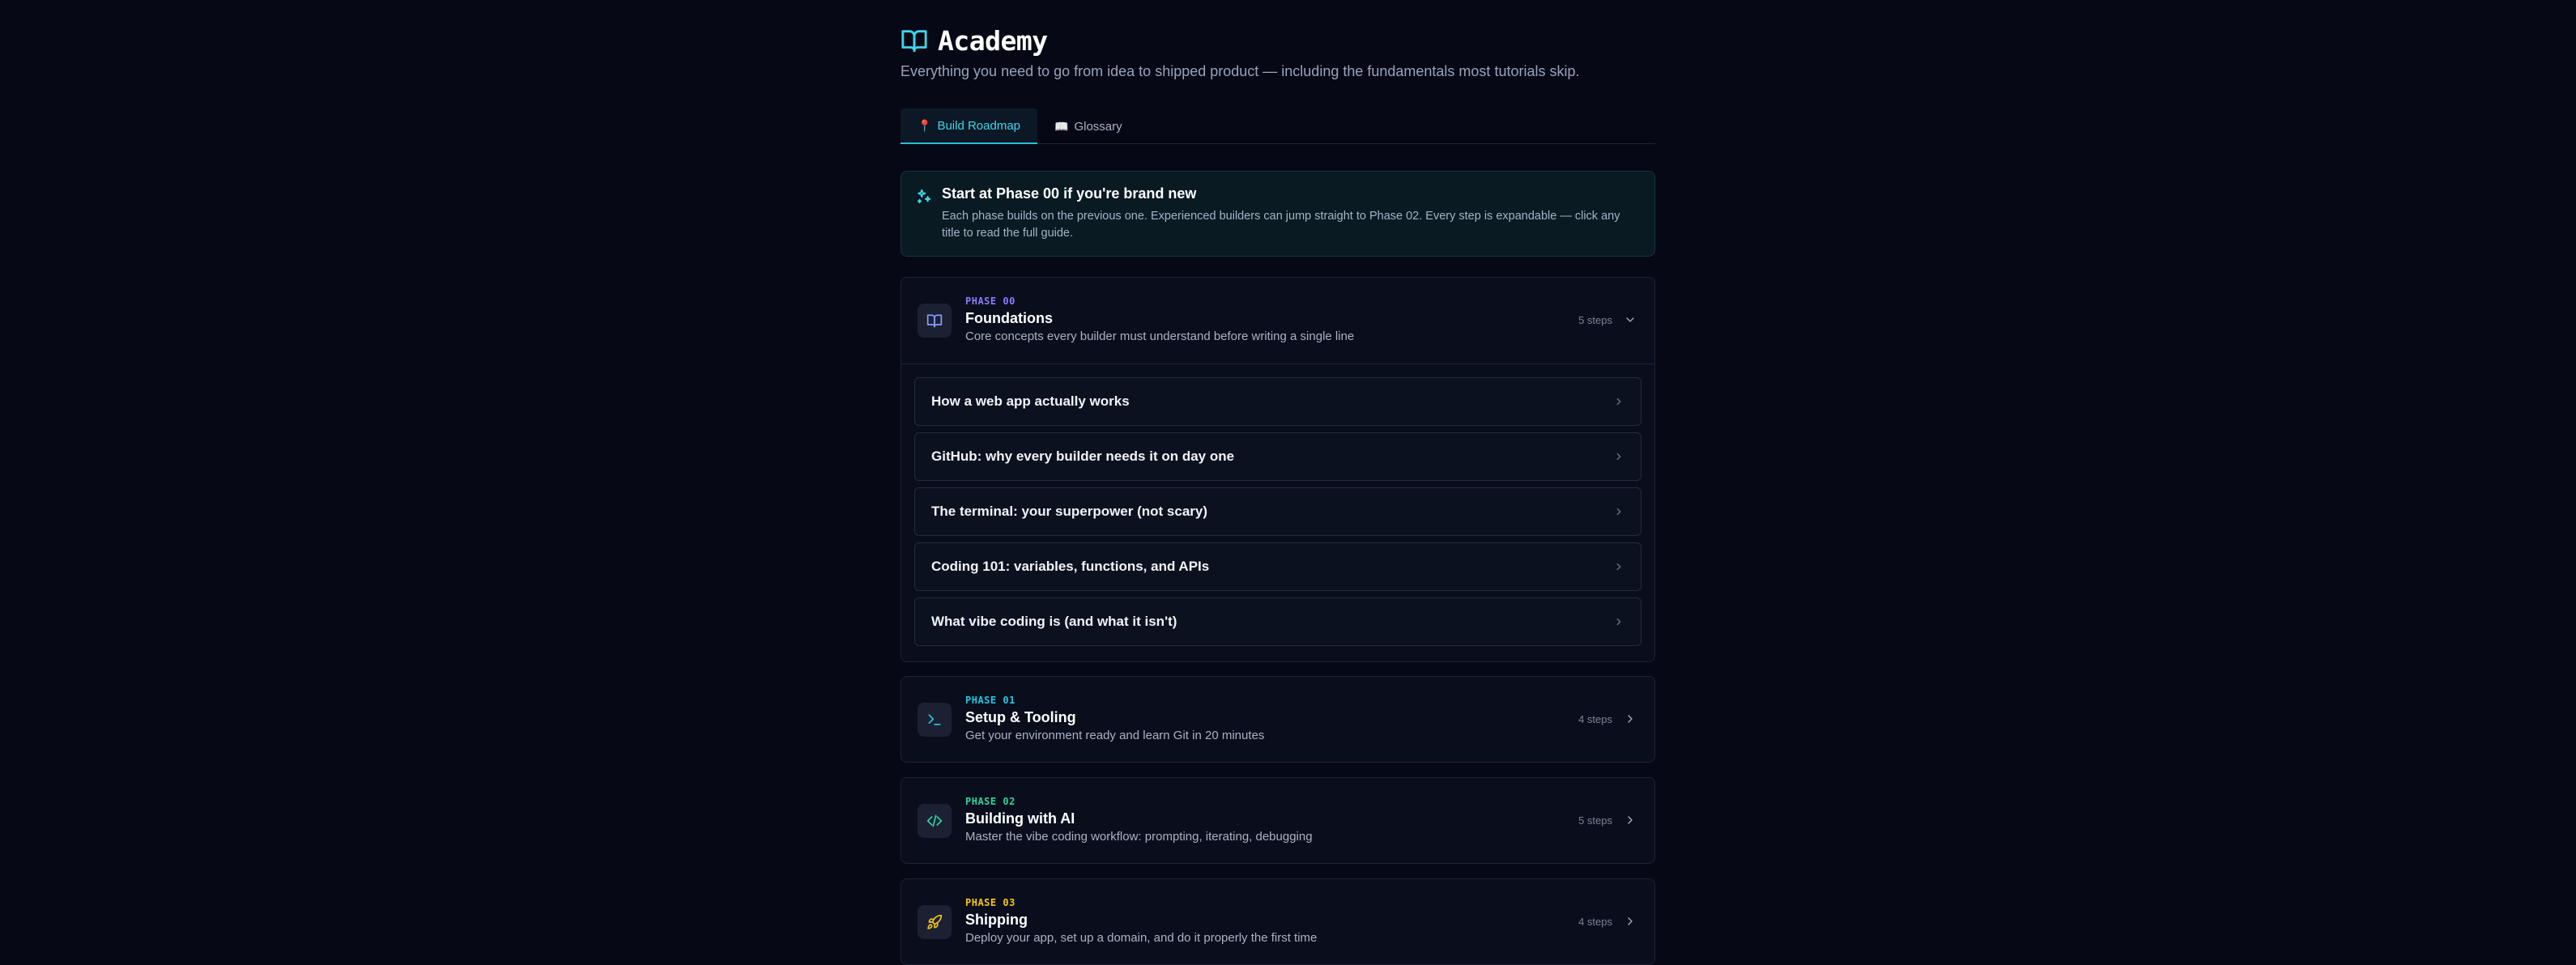  Describe the element at coordinates (1069, 193) in the screenshot. I see `banner-title: Start at Phase 00 if you're brand new` at that location.